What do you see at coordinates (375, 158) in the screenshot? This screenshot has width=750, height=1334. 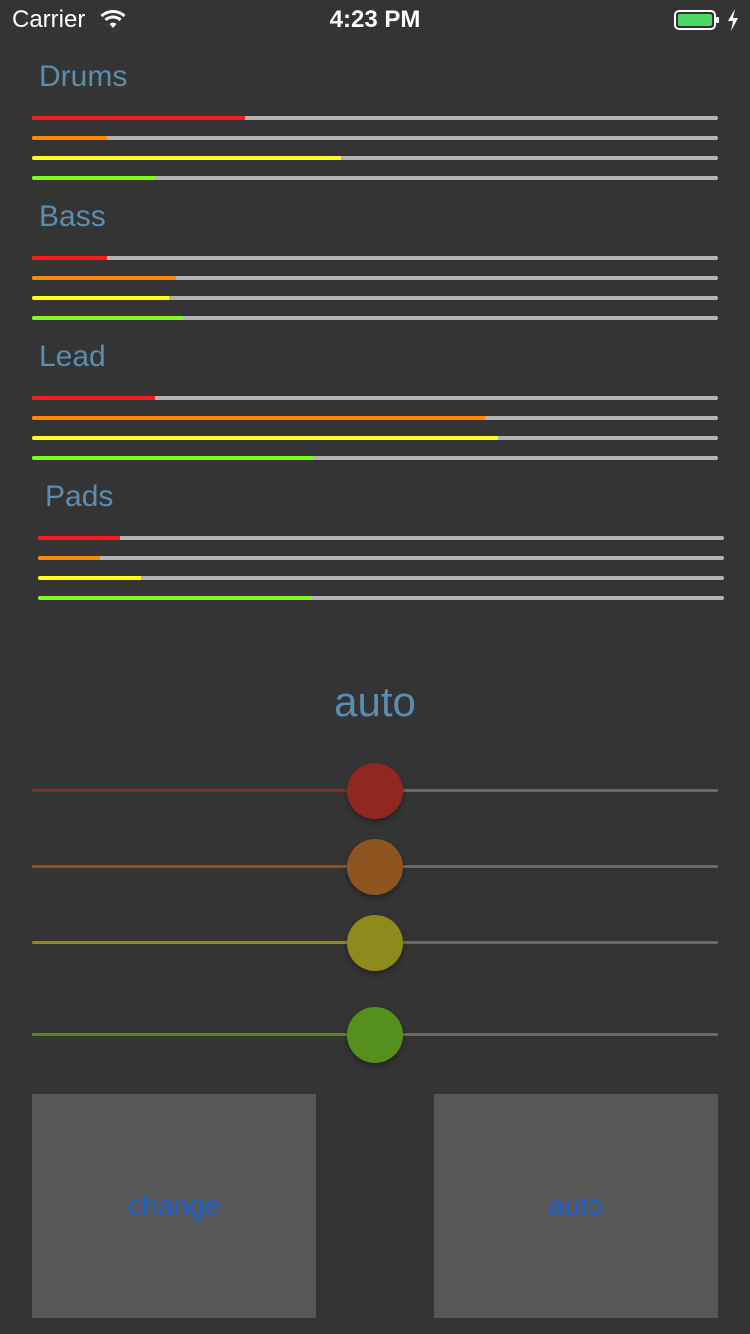 I see `meter-drums-yellow` at bounding box center [375, 158].